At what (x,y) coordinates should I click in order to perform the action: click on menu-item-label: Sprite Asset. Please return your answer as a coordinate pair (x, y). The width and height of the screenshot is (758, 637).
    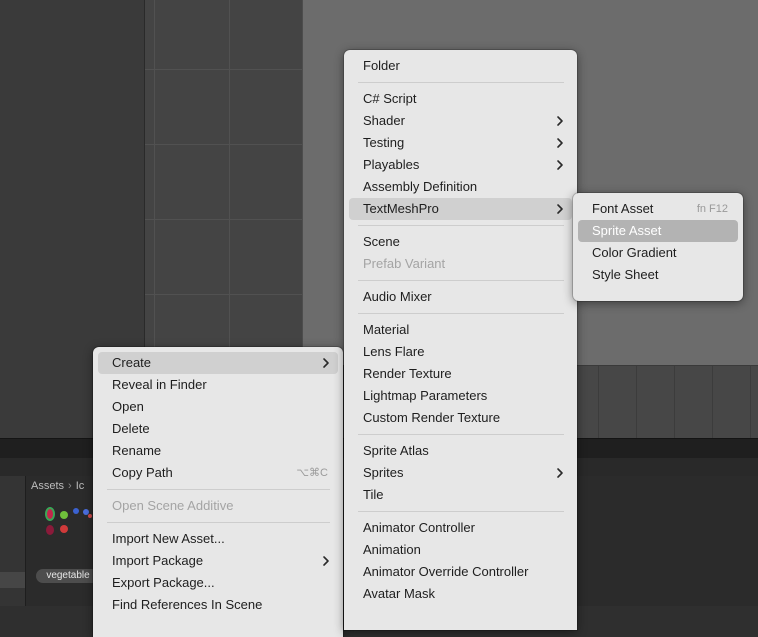
    Looking at the image, I should click on (627, 230).